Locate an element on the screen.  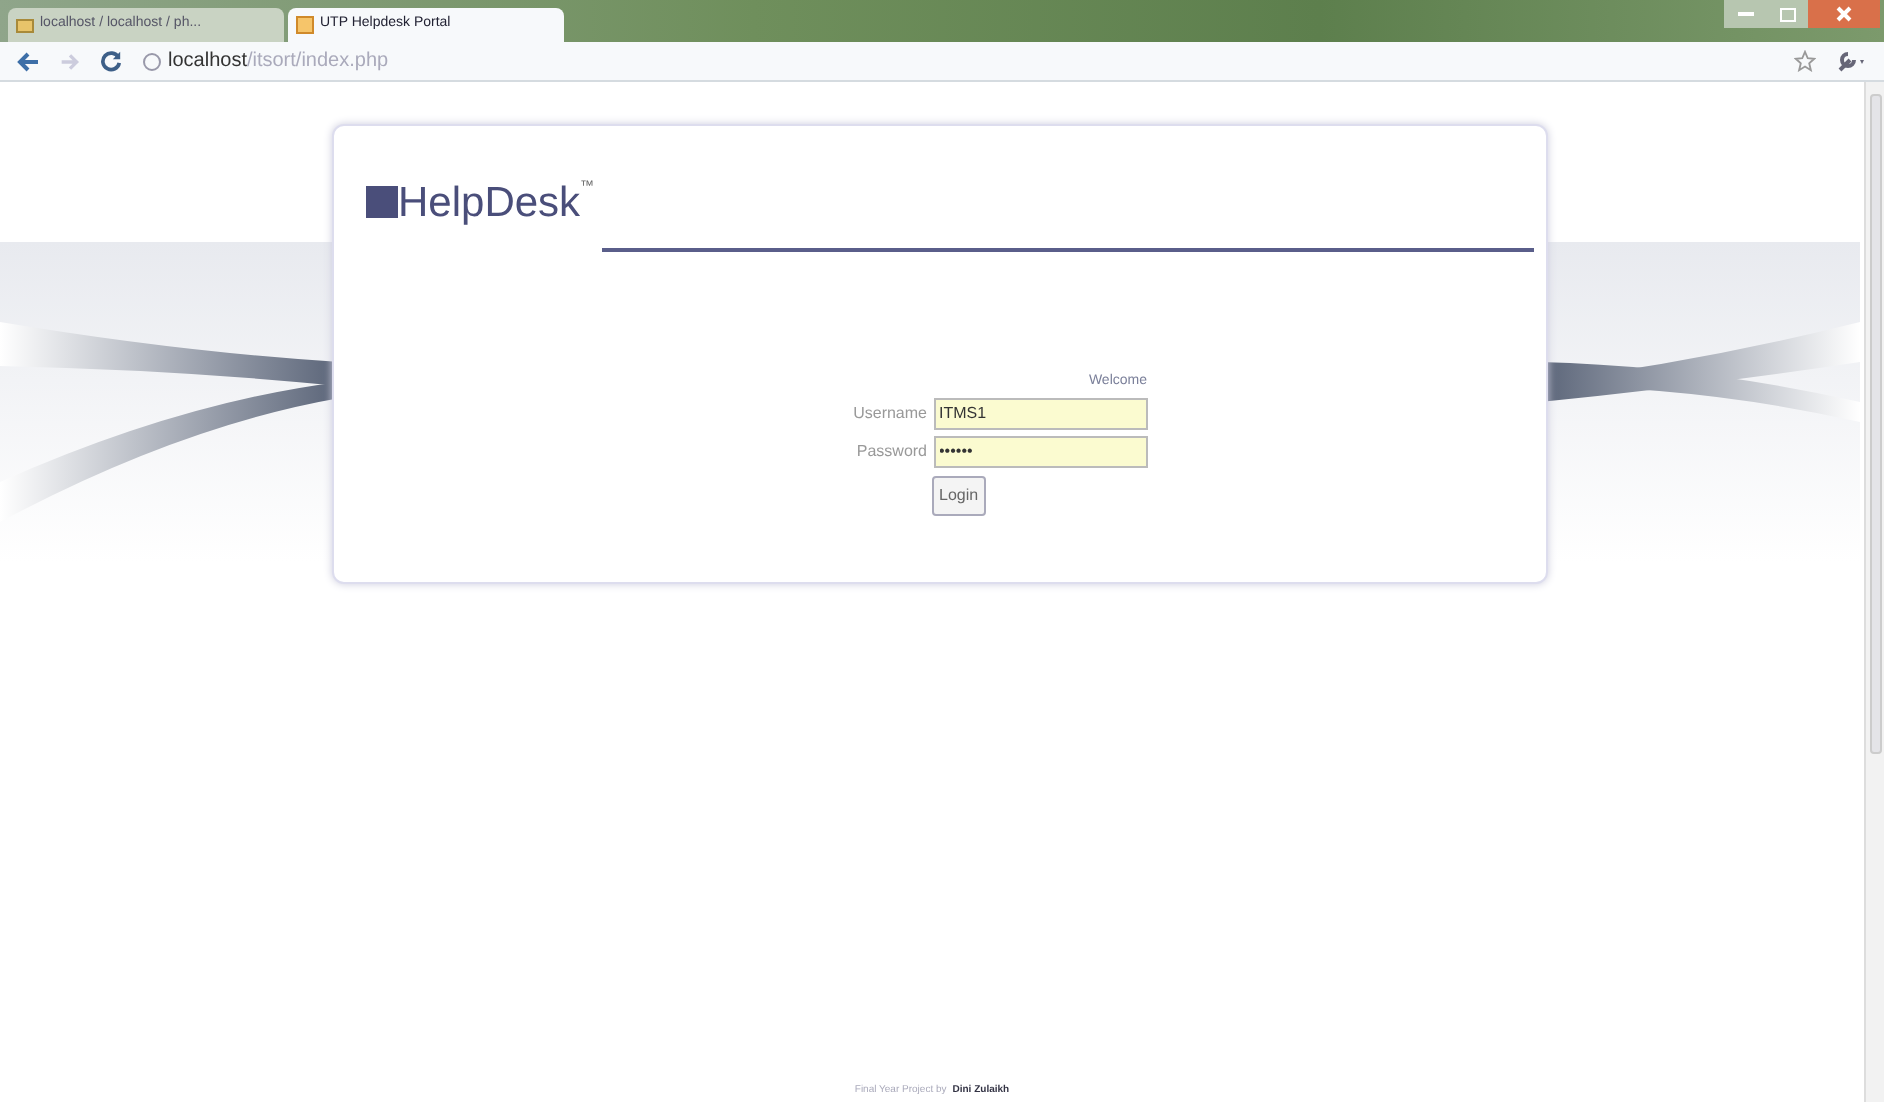
star-icon is located at coordinates (1805, 61).